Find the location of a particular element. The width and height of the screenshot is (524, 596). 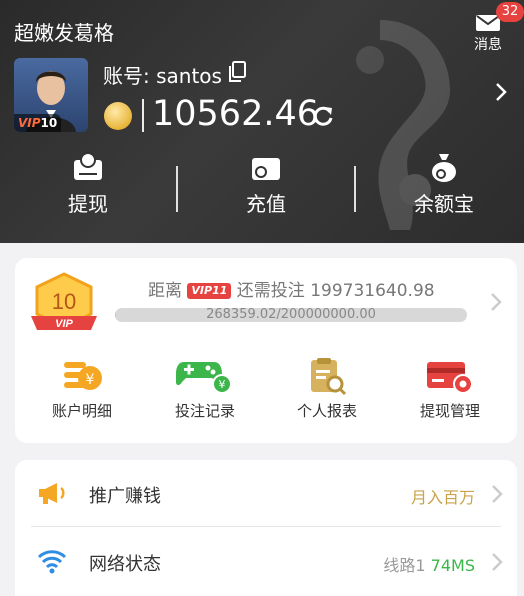

account-detail-label: 账户明细 is located at coordinates (81, 411).